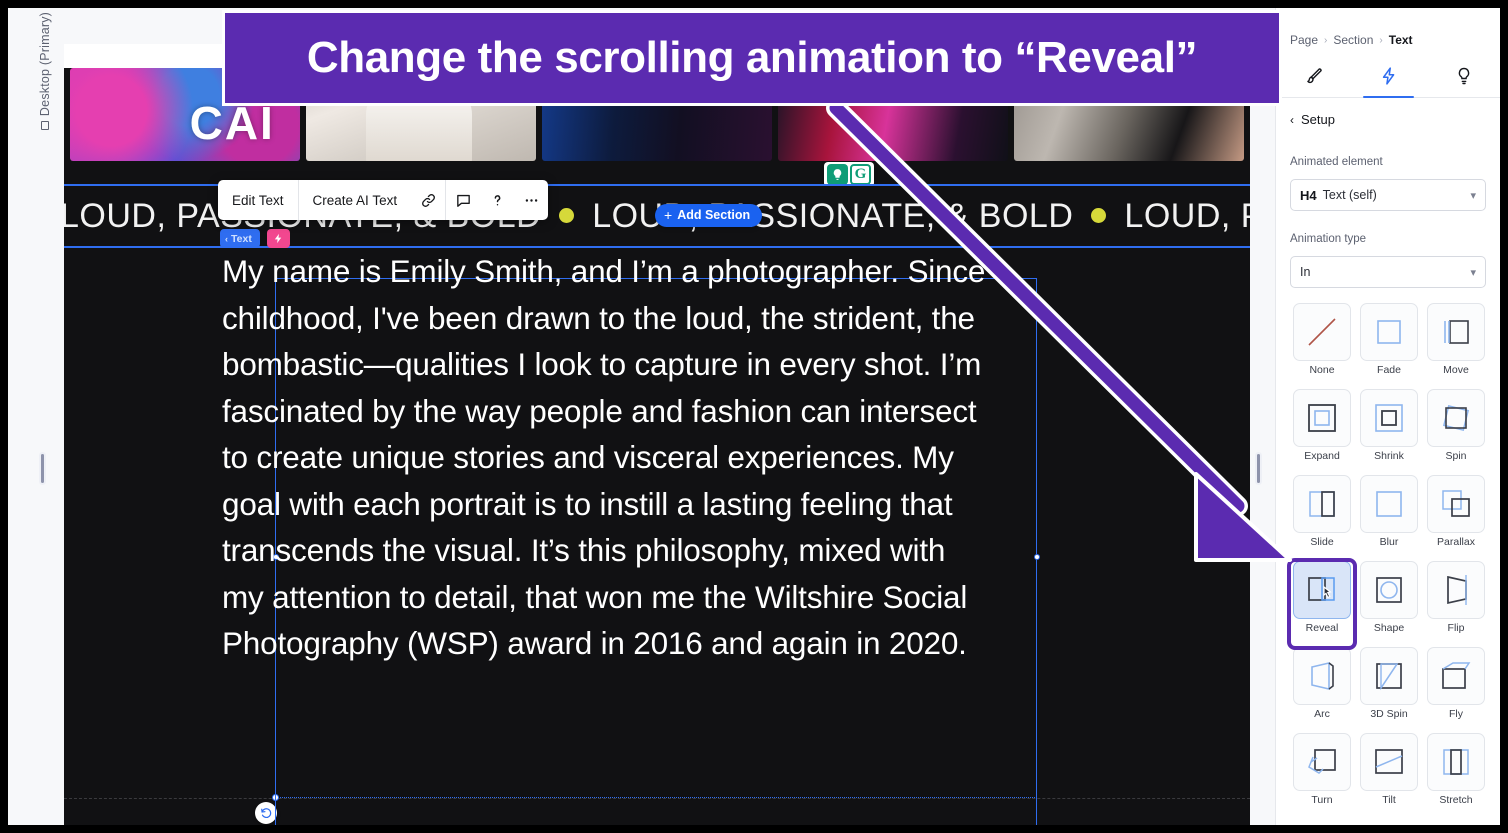 This screenshot has height=833, width=1508. I want to click on add-section-button: + Add Section, so click(709, 215).